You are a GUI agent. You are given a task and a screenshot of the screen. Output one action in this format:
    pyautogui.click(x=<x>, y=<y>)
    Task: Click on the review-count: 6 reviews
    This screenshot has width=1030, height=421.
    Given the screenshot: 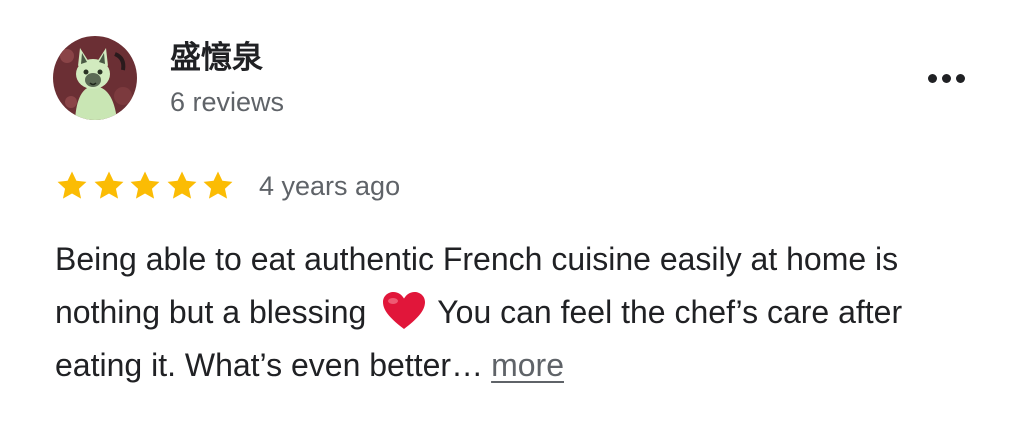 What is the action you would take?
    pyautogui.click(x=227, y=102)
    